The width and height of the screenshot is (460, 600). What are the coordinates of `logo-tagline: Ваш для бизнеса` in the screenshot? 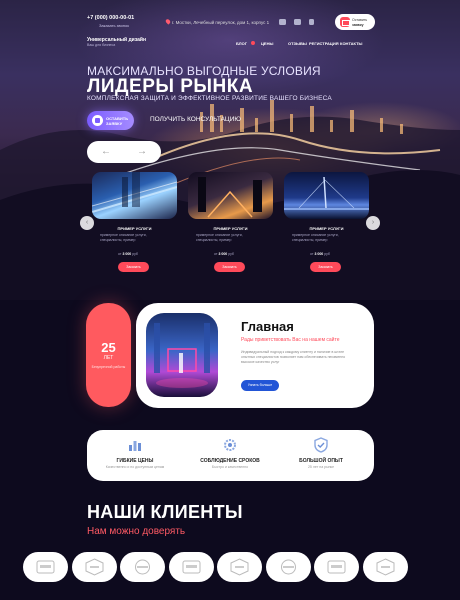 It's located at (101, 45).